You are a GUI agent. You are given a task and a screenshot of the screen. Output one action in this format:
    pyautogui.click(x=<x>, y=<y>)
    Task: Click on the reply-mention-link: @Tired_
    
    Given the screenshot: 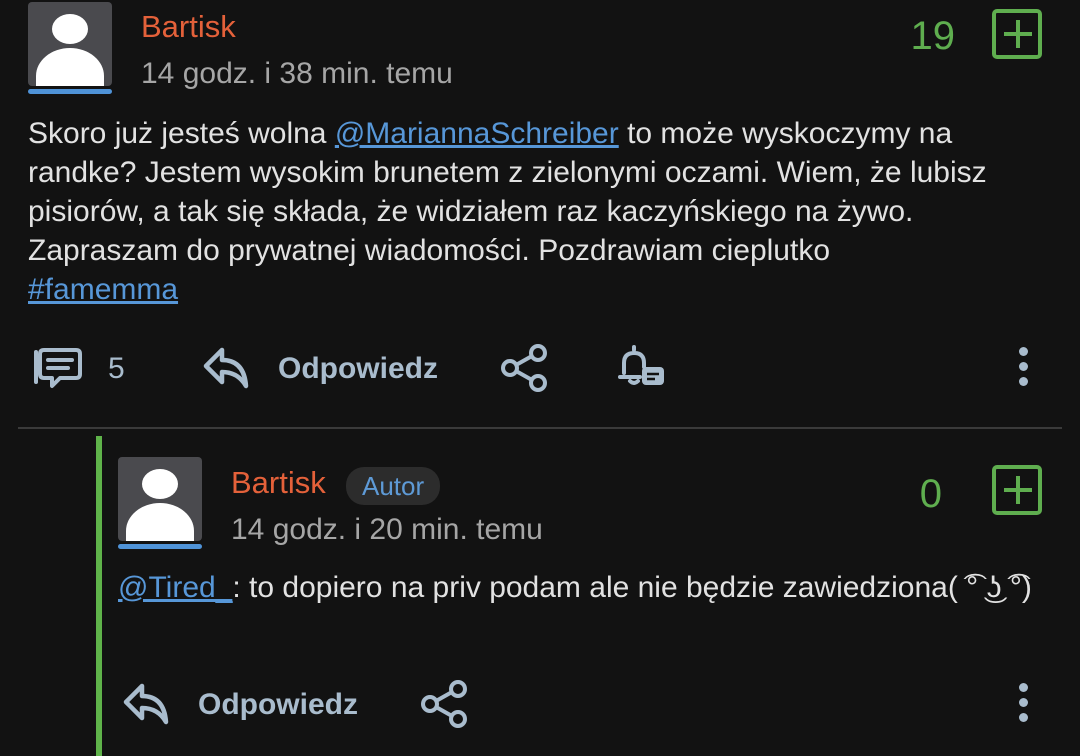 What is the action you would take?
    pyautogui.click(x=175, y=587)
    